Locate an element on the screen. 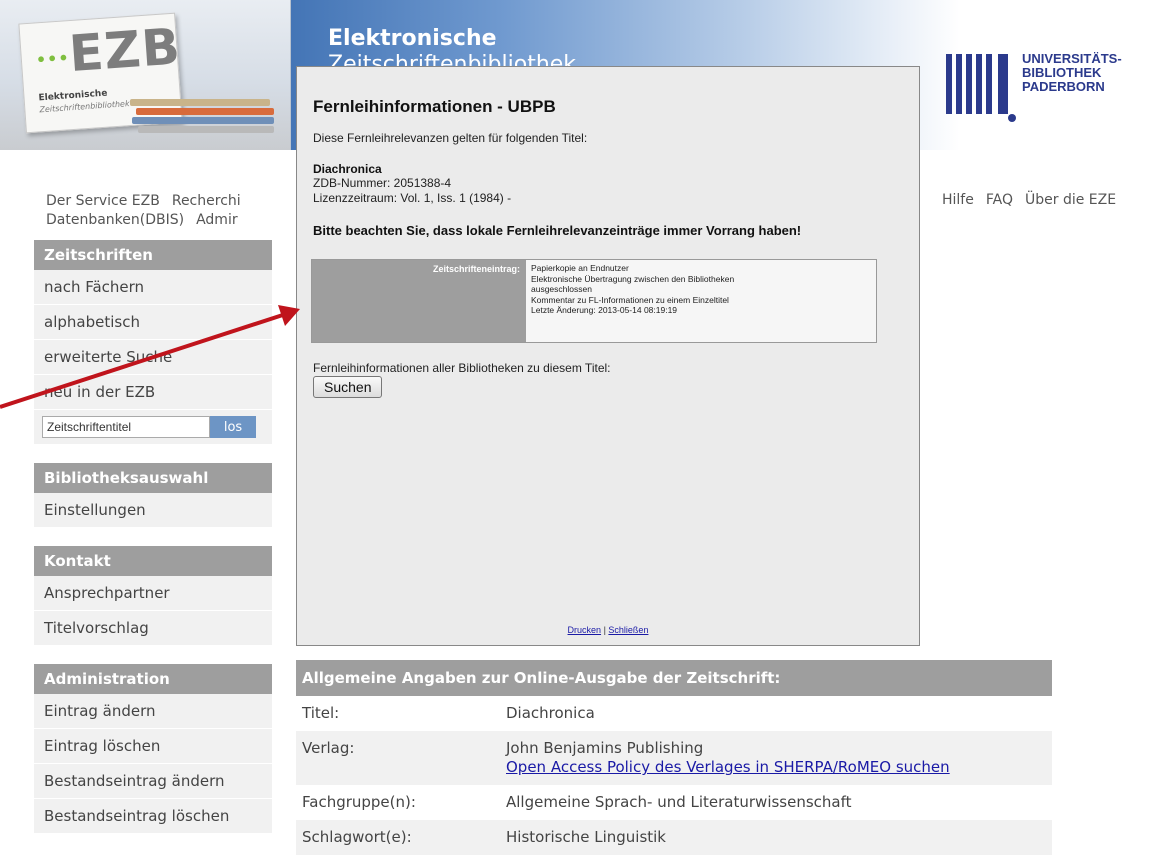  dialog-journal-title: Diachronica is located at coordinates (347, 169).